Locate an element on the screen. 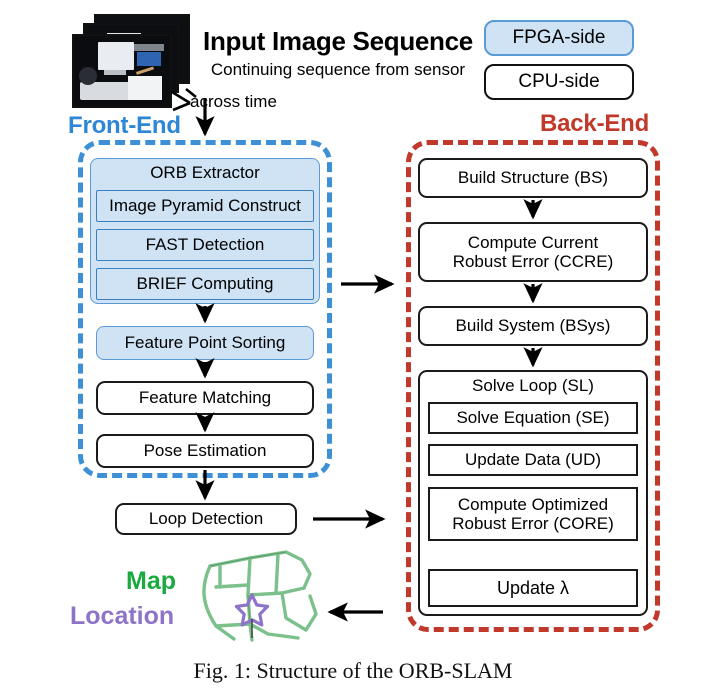 The image size is (706, 699). input-image-sequence-thumbnail is located at coordinates (132, 61).